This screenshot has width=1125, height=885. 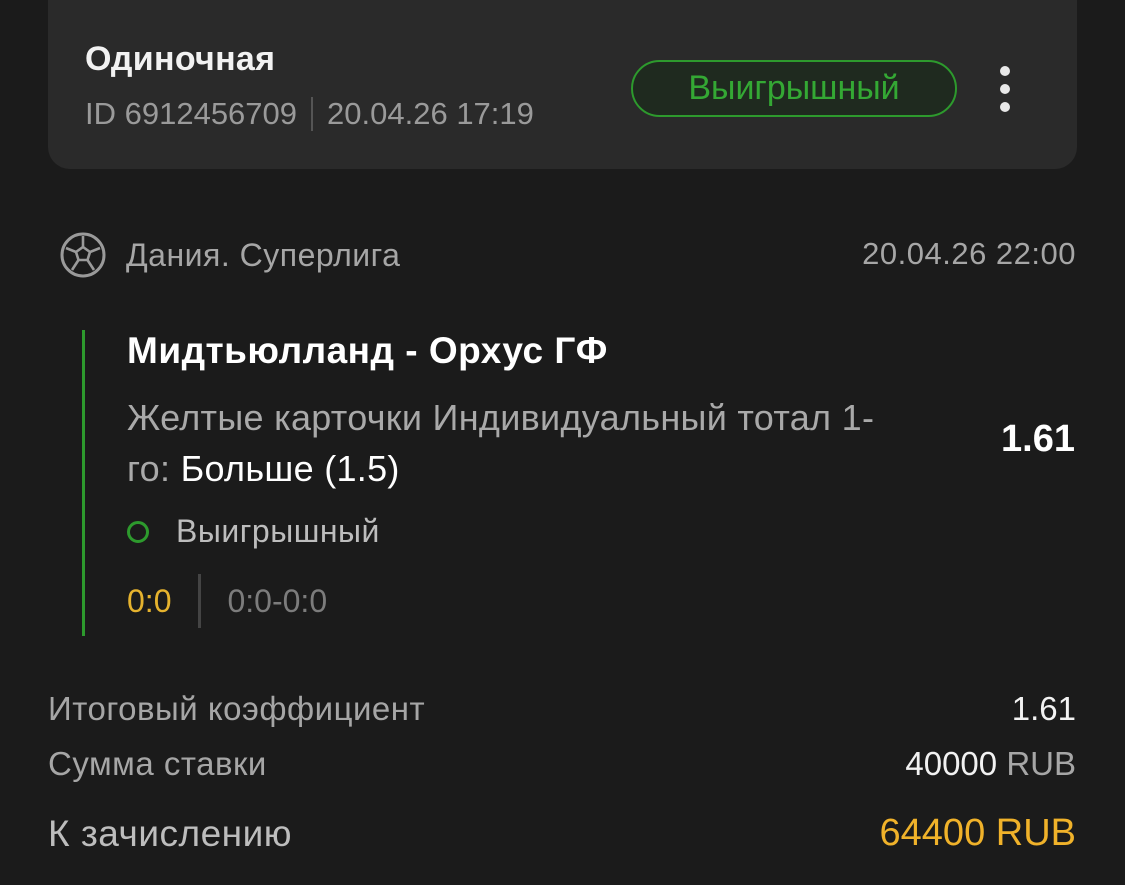 What do you see at coordinates (278, 531) in the screenshot?
I see `outcome-label: Выигрышный` at bounding box center [278, 531].